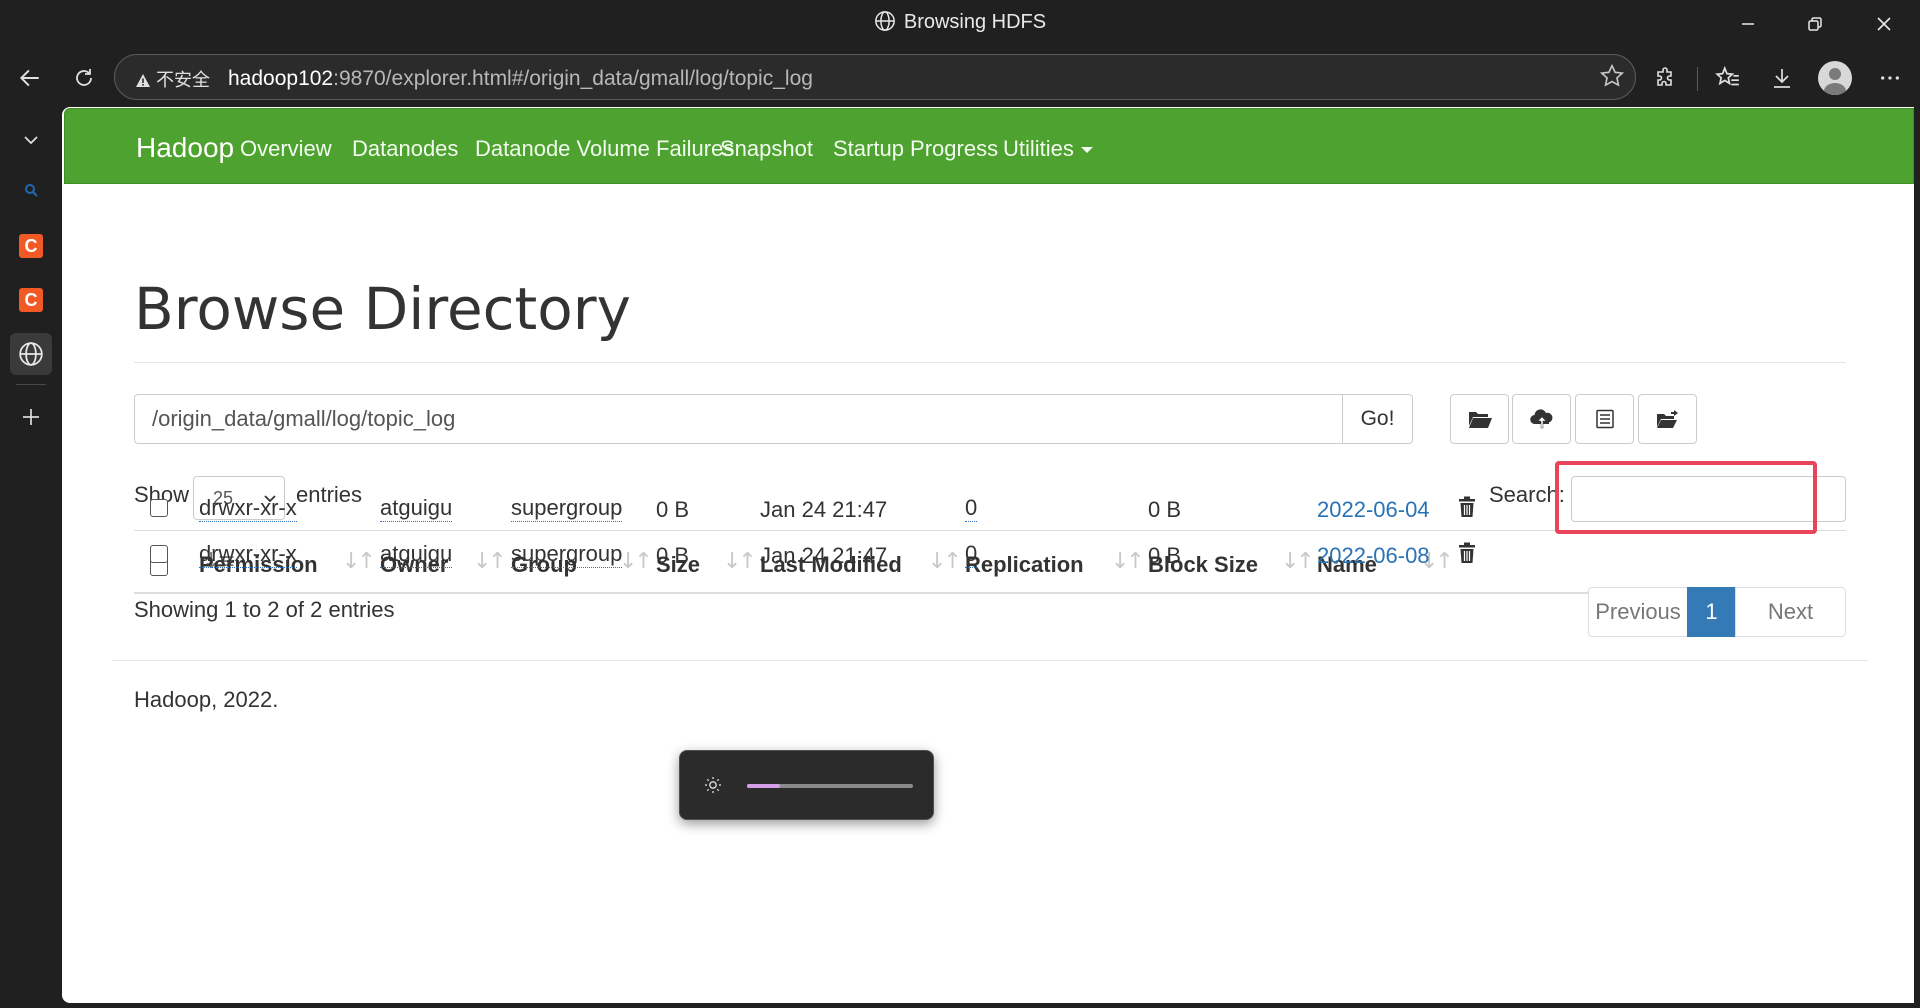 This screenshot has height=1008, width=1920. I want to click on brightness-sun-icon, so click(713, 785).